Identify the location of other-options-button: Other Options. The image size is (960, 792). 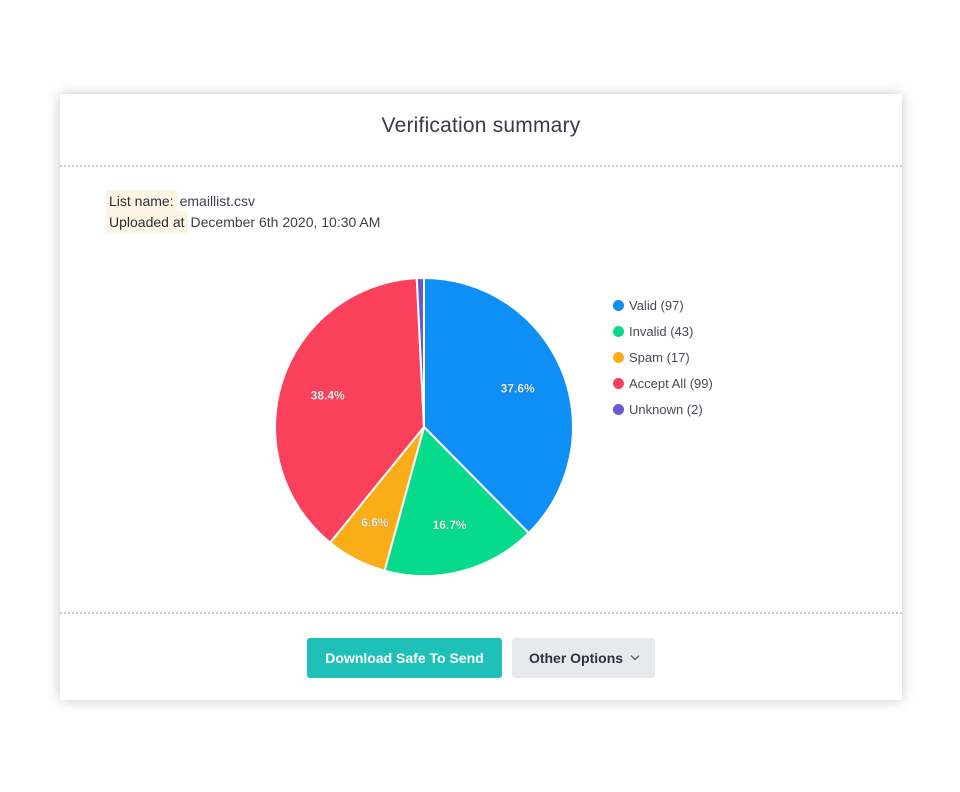
(583, 658).